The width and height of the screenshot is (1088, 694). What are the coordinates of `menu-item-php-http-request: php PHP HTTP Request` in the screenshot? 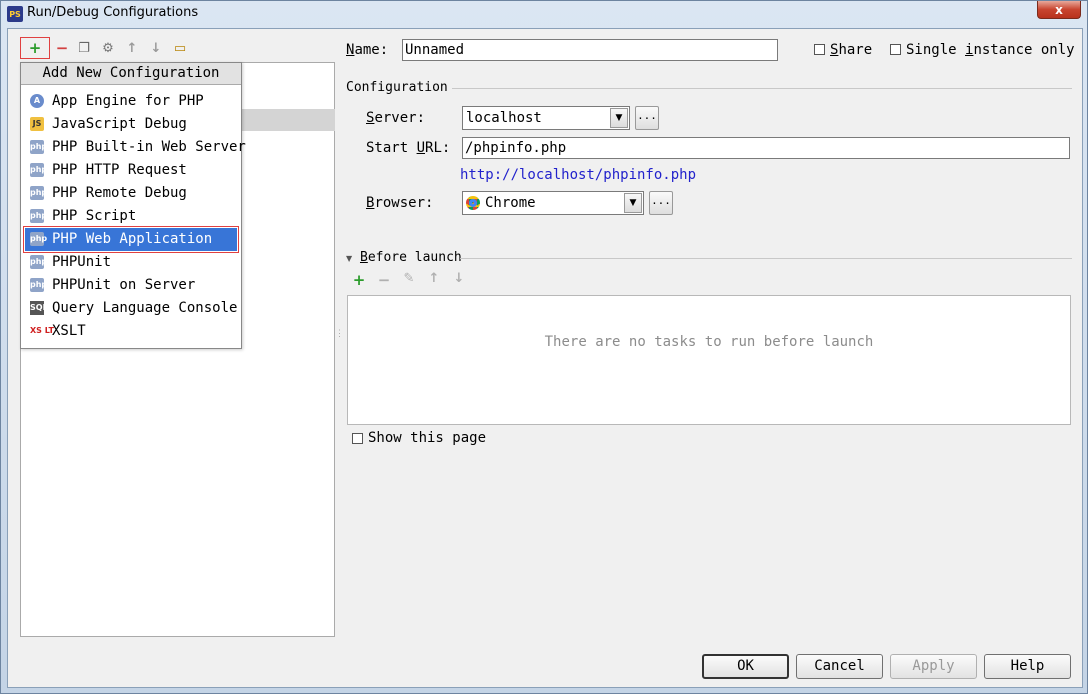 It's located at (131, 170).